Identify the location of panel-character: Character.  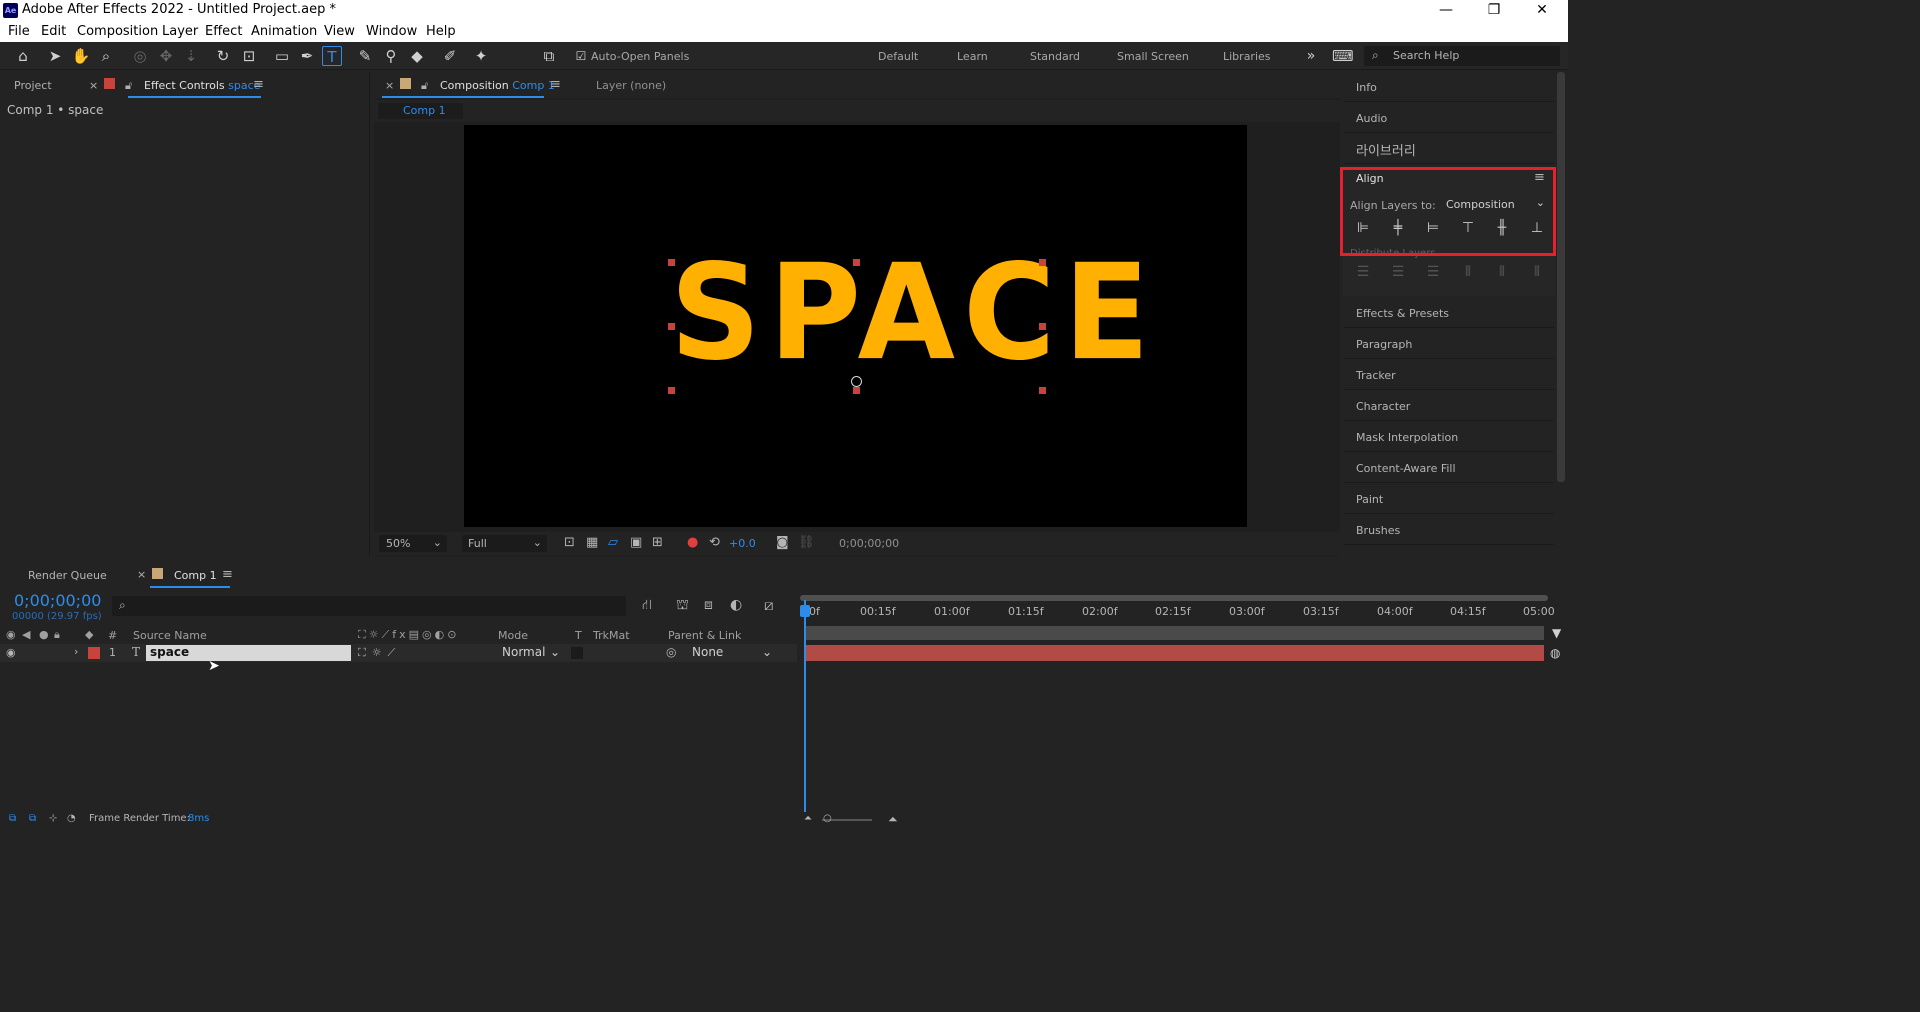
(1449, 406).